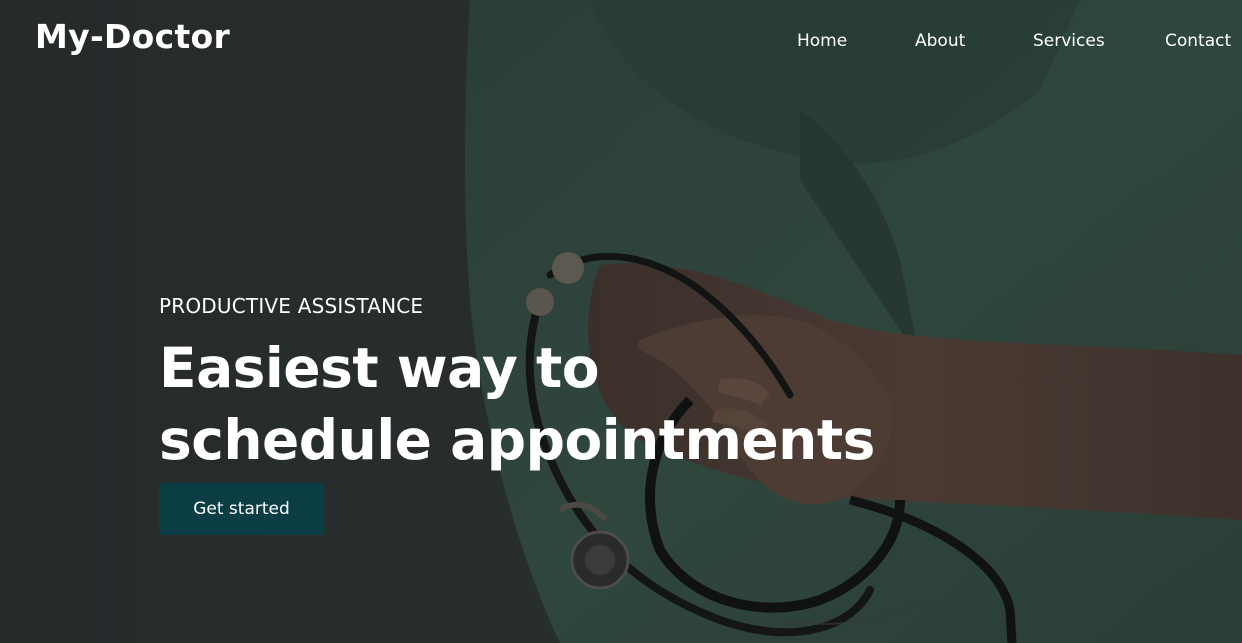 The image size is (1242, 643). I want to click on get-started-button: Get started, so click(241, 509).